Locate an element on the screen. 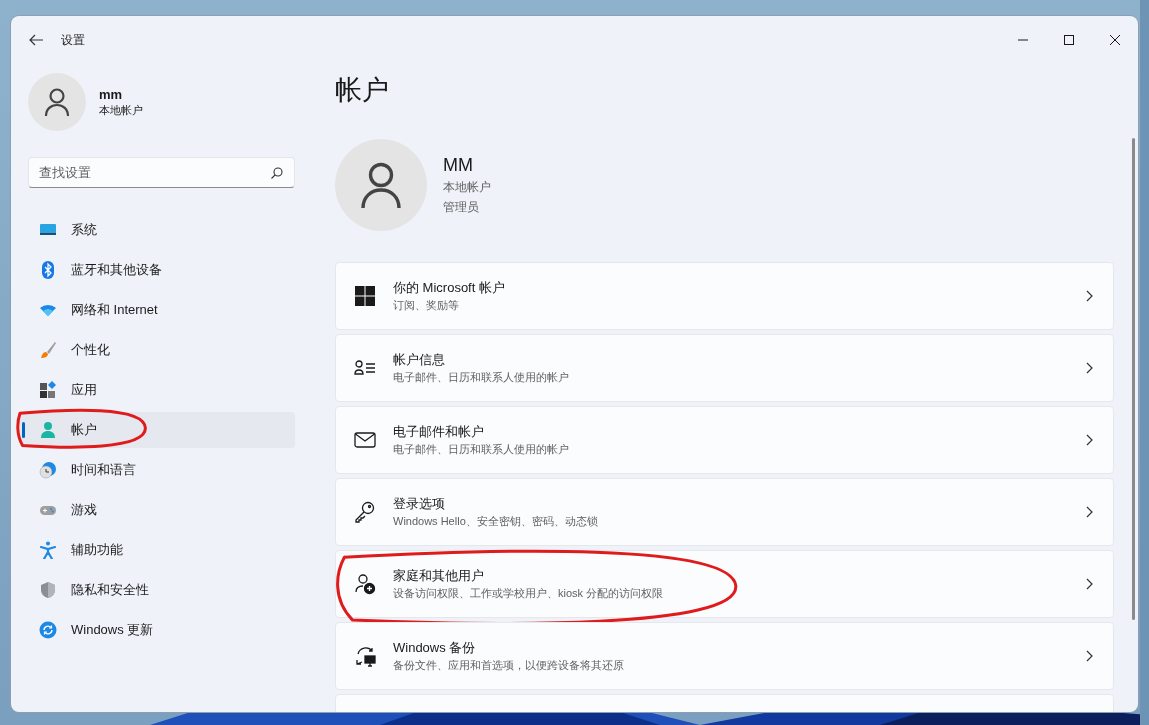 This screenshot has height=725, width=1149. nav-item: 游戏 is located at coordinates (157, 510).